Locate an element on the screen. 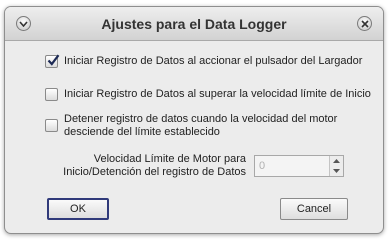  speed-limit-label-line1: Velocidad Límite de Motor para is located at coordinates (169, 159).